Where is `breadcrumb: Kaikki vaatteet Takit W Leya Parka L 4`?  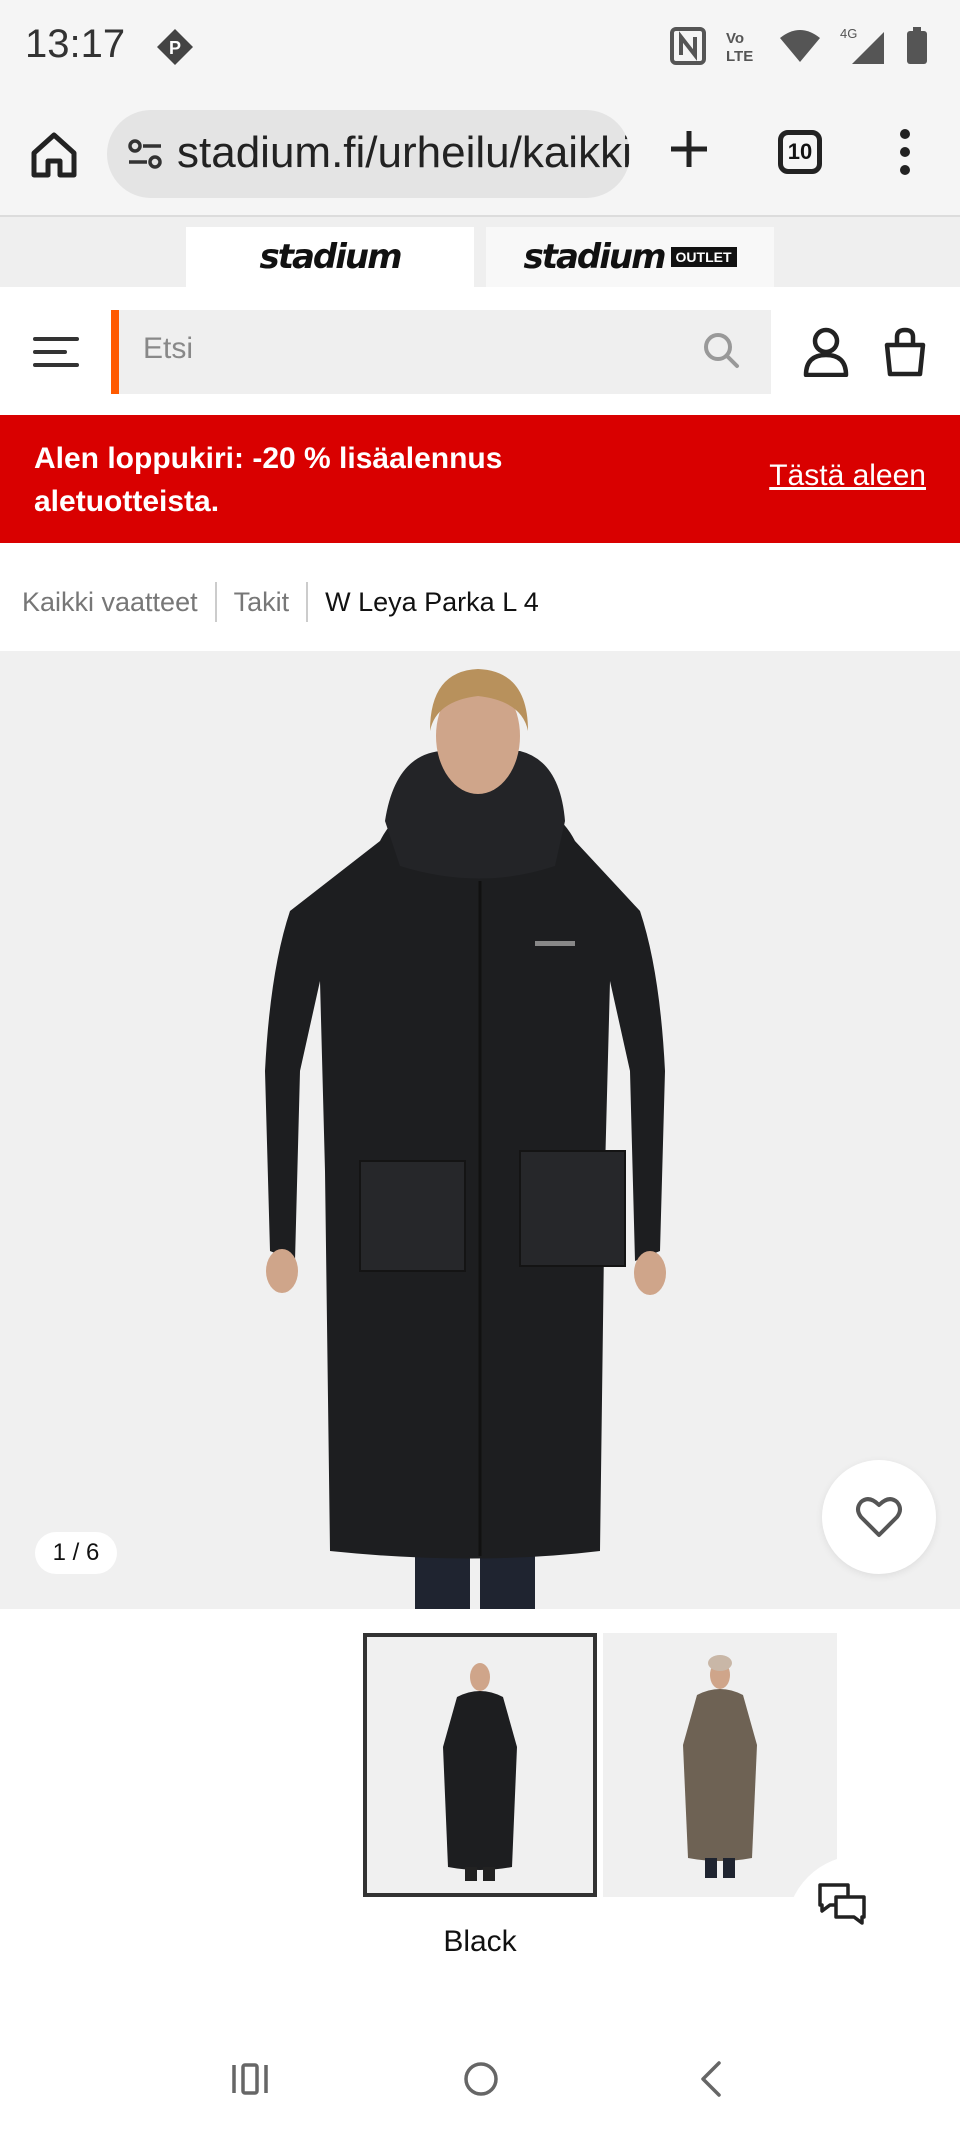
breadcrumb: Kaikki vaatteet Takit W Leya Parka L 4 is located at coordinates (280, 602).